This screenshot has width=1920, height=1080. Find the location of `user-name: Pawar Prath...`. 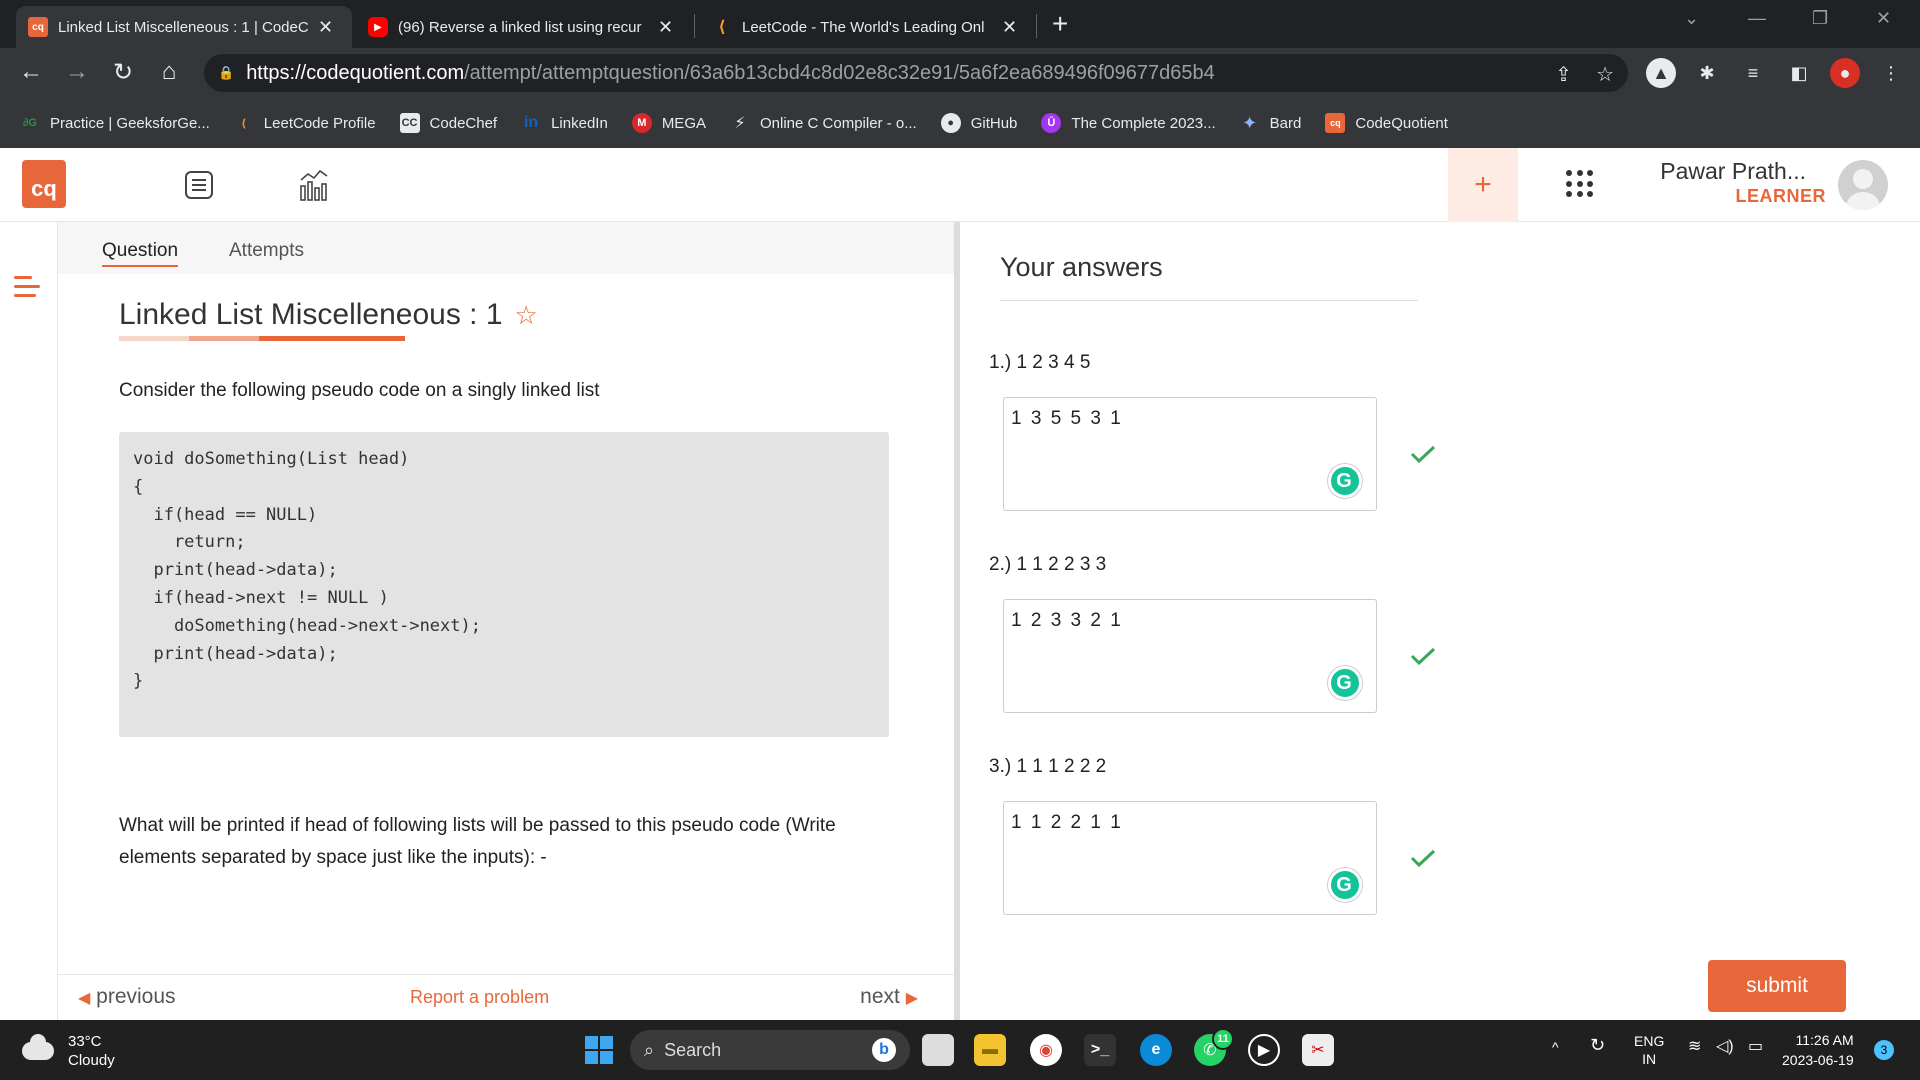

user-name: Pawar Prath... is located at coordinates (1733, 171).